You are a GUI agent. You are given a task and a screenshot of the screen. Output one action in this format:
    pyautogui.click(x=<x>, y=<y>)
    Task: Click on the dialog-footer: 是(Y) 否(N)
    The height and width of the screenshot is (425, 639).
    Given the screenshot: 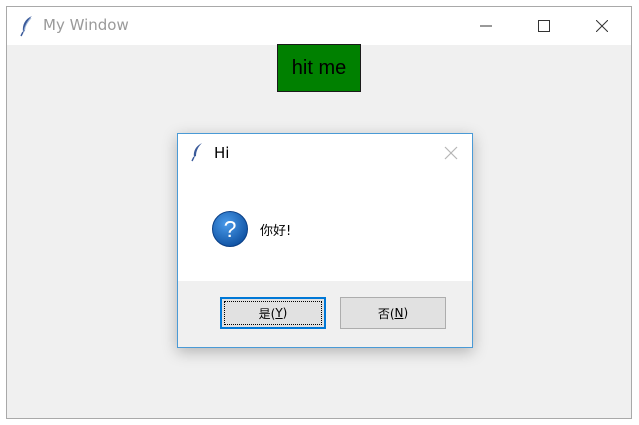 What is the action you would take?
    pyautogui.click(x=325, y=314)
    